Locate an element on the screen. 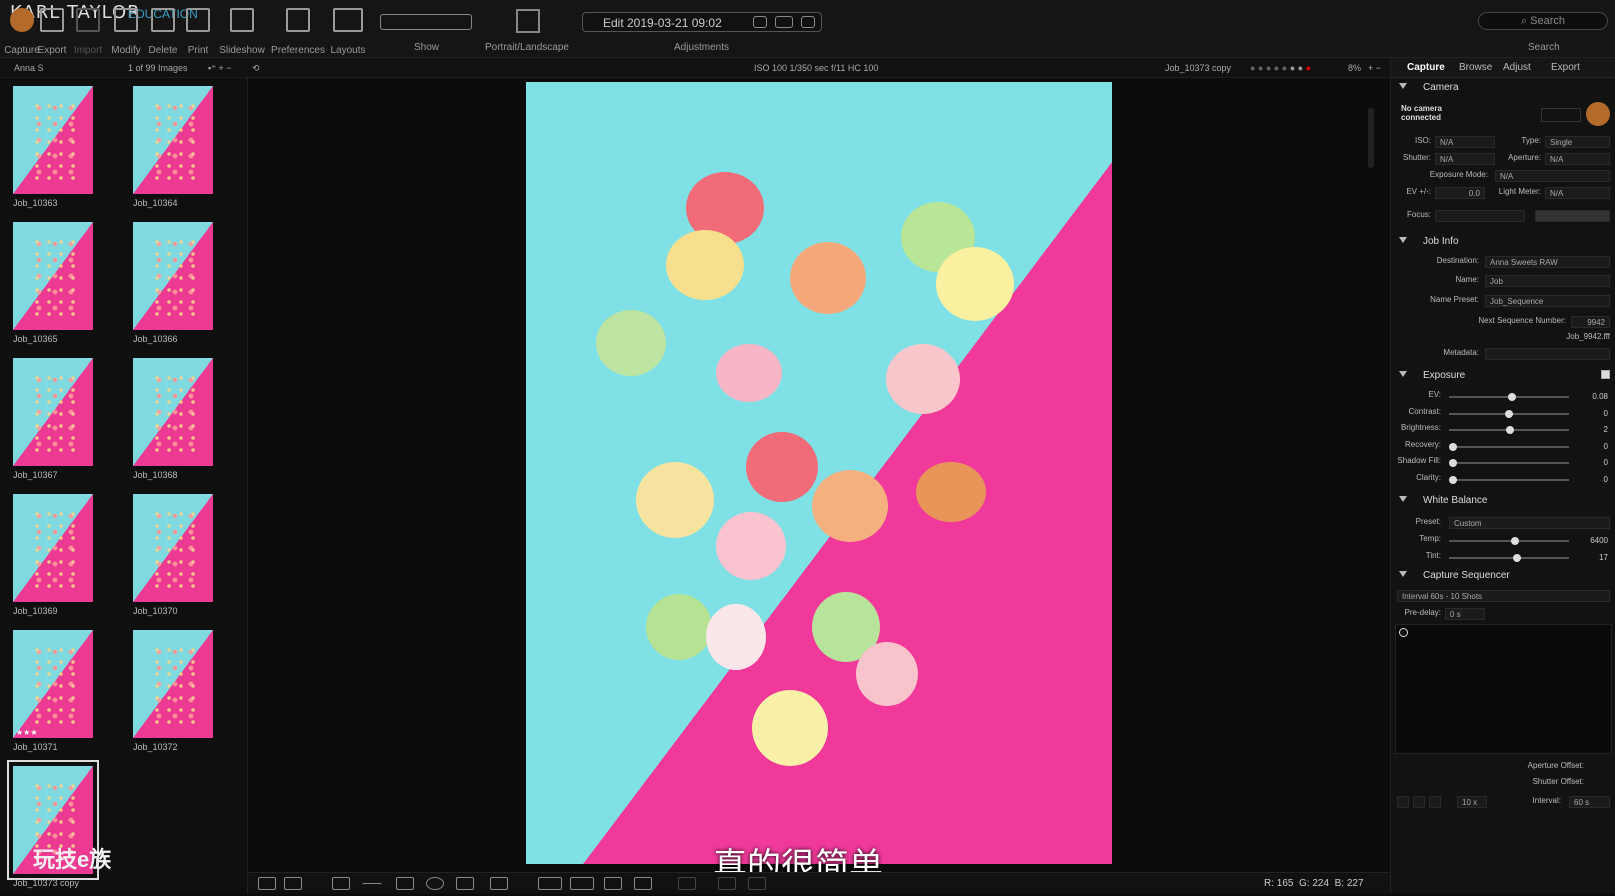  shutter-field: N/A is located at coordinates (1465, 159).